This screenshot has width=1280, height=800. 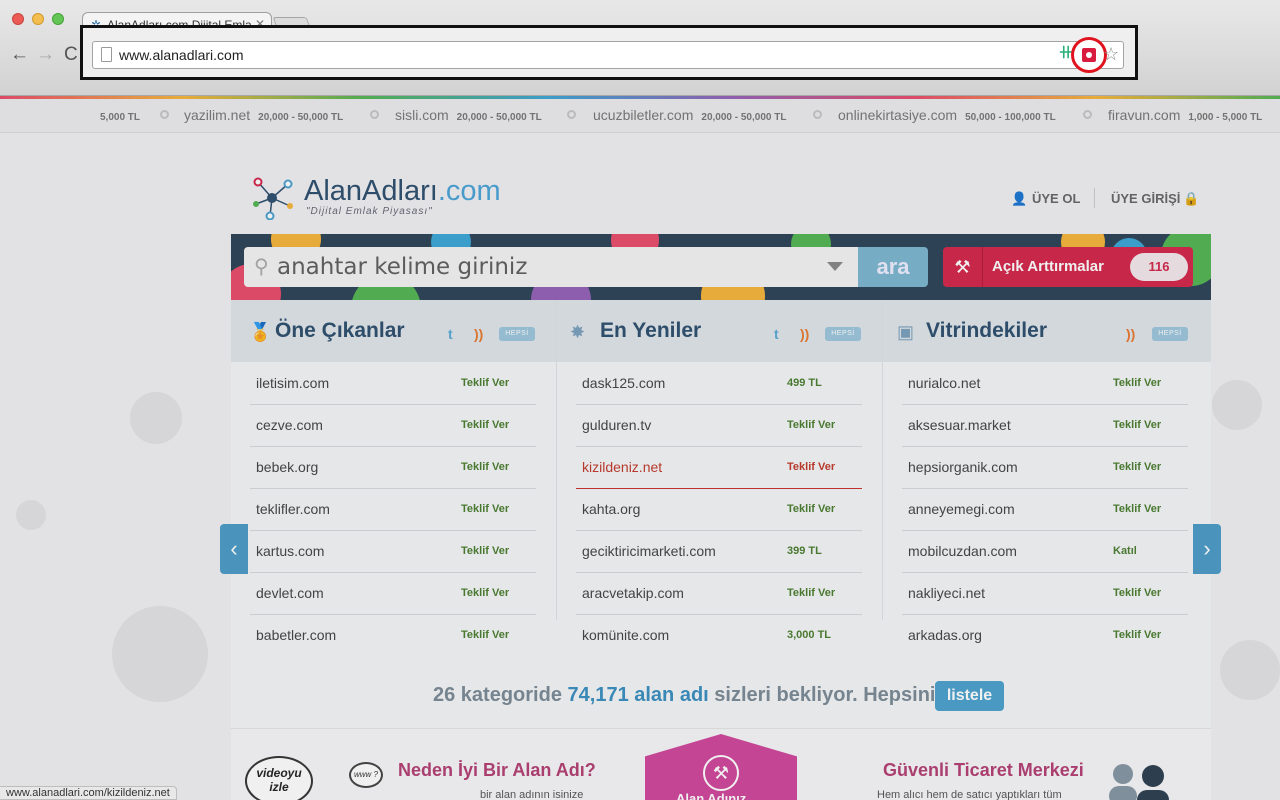 I want to click on domain-link: iletisim.com, so click(x=292, y=383).